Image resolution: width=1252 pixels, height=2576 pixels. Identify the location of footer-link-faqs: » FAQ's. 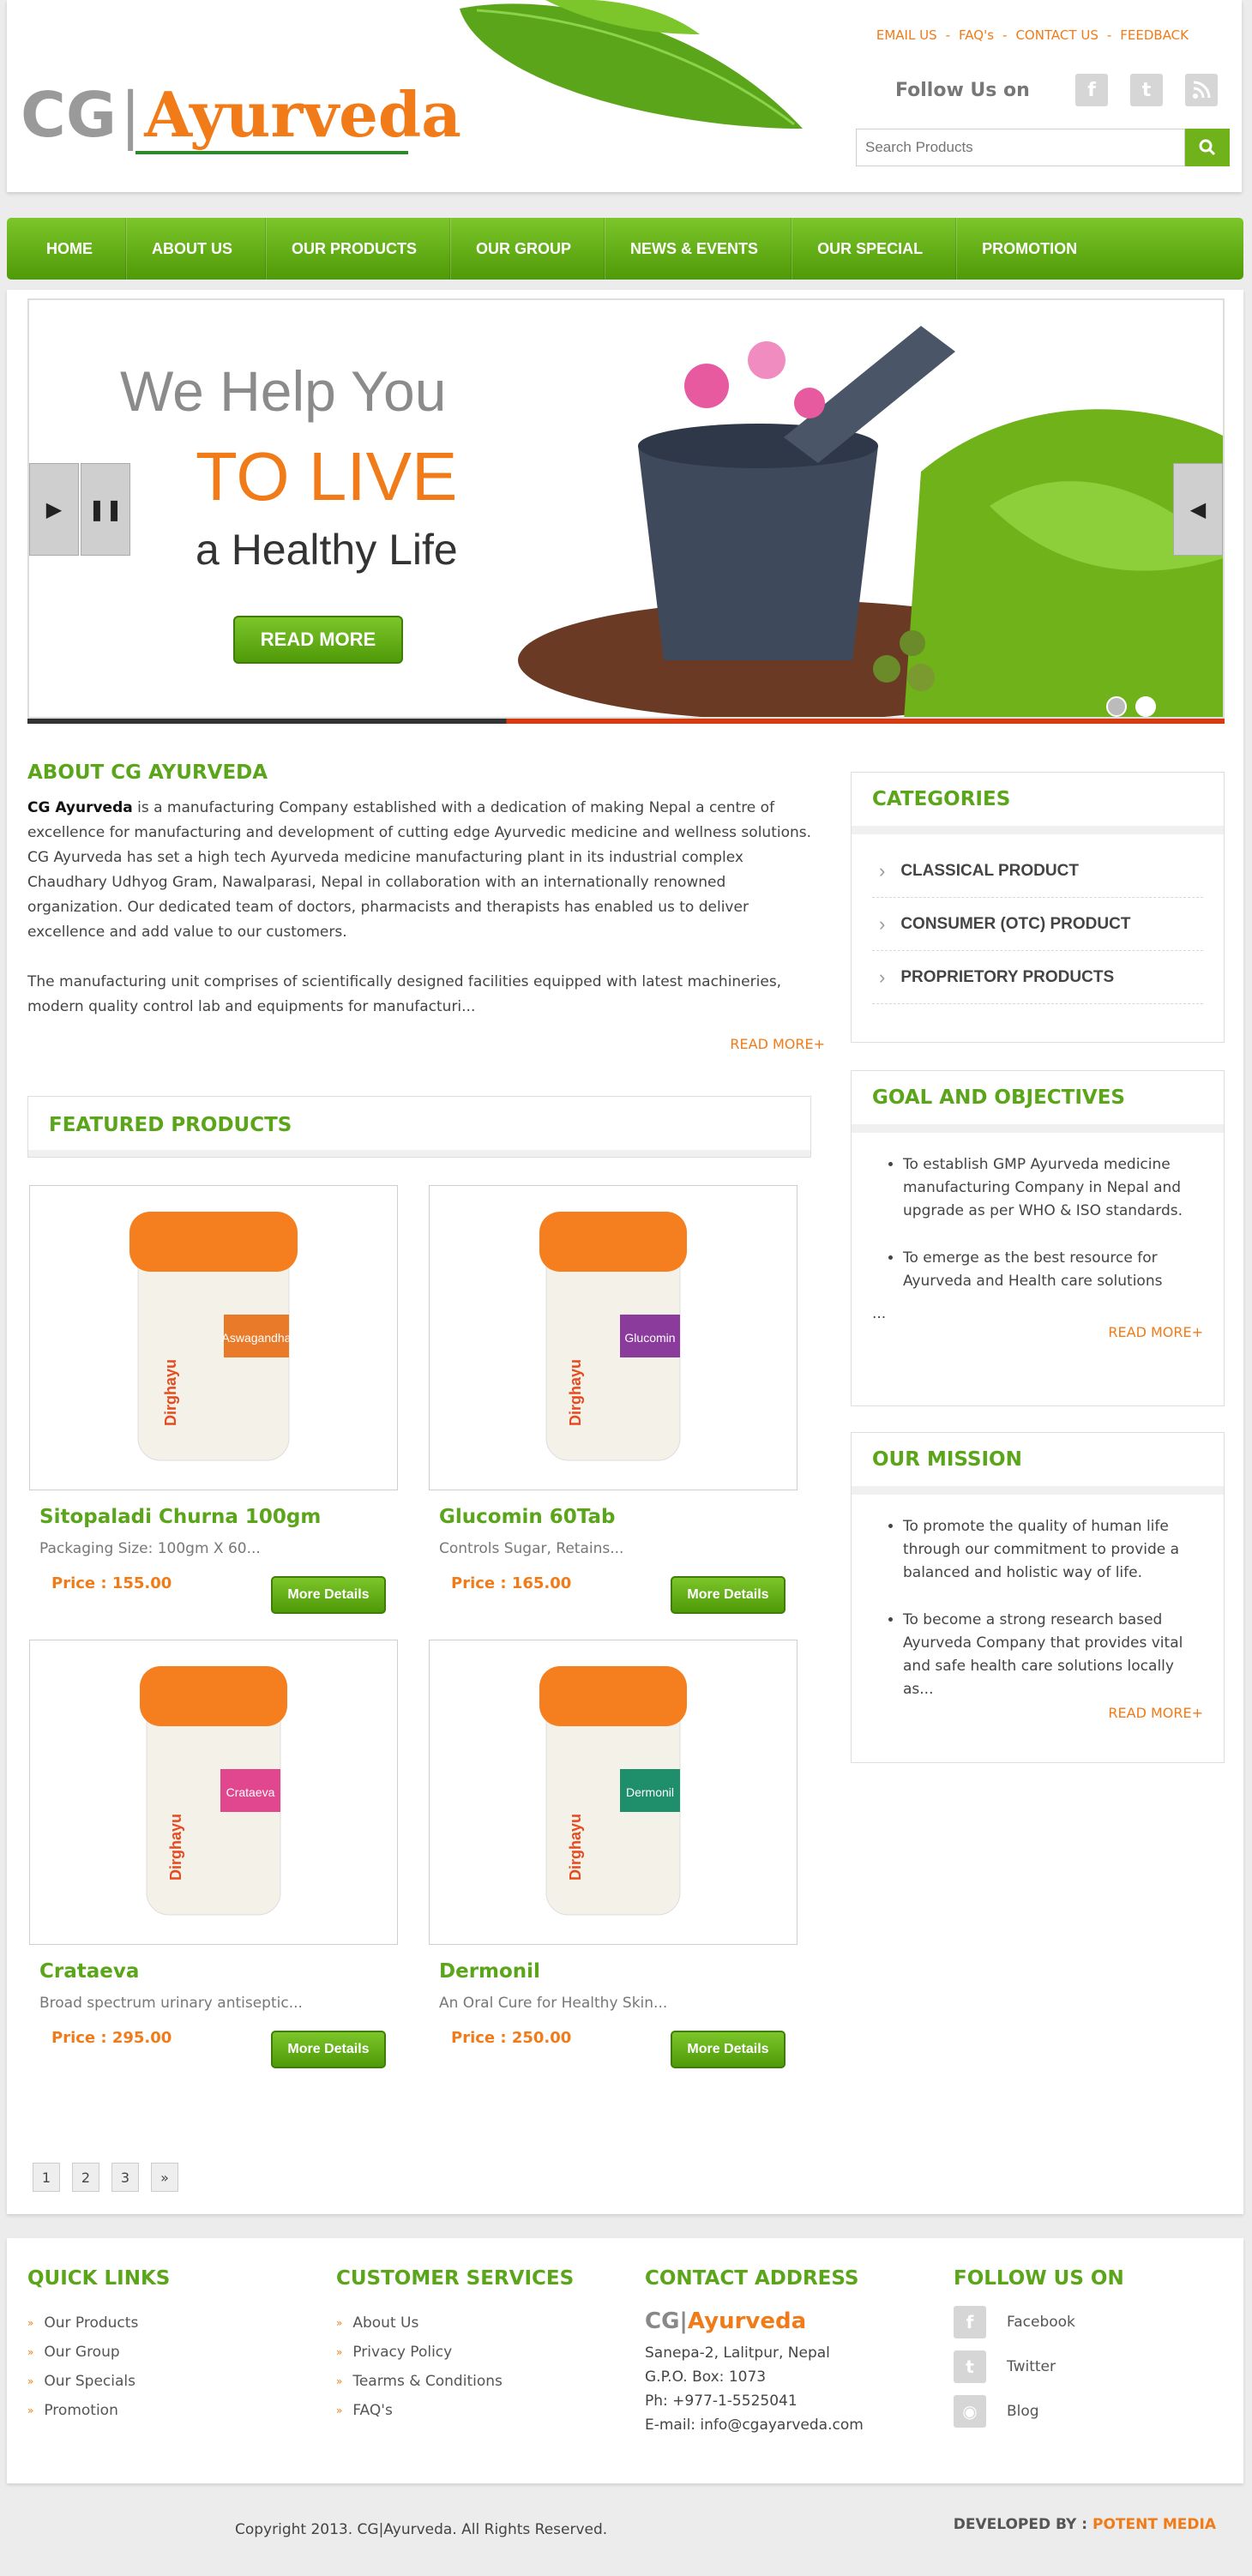
(455, 2410).